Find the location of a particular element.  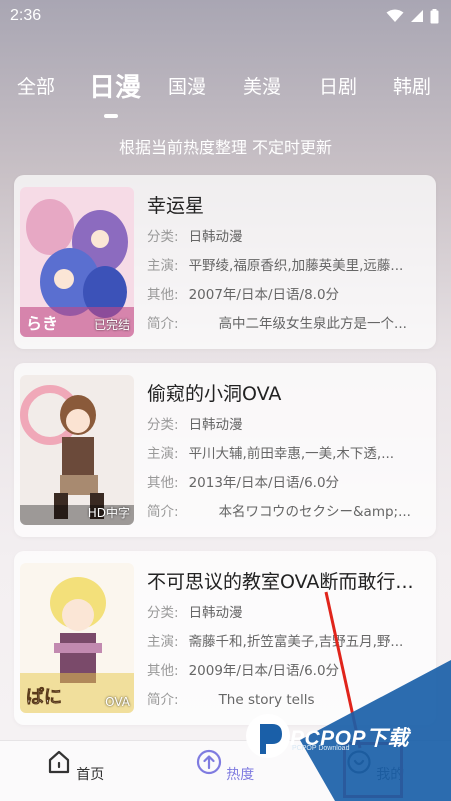

poster-image: ぱに OVA is located at coordinates (77, 638).